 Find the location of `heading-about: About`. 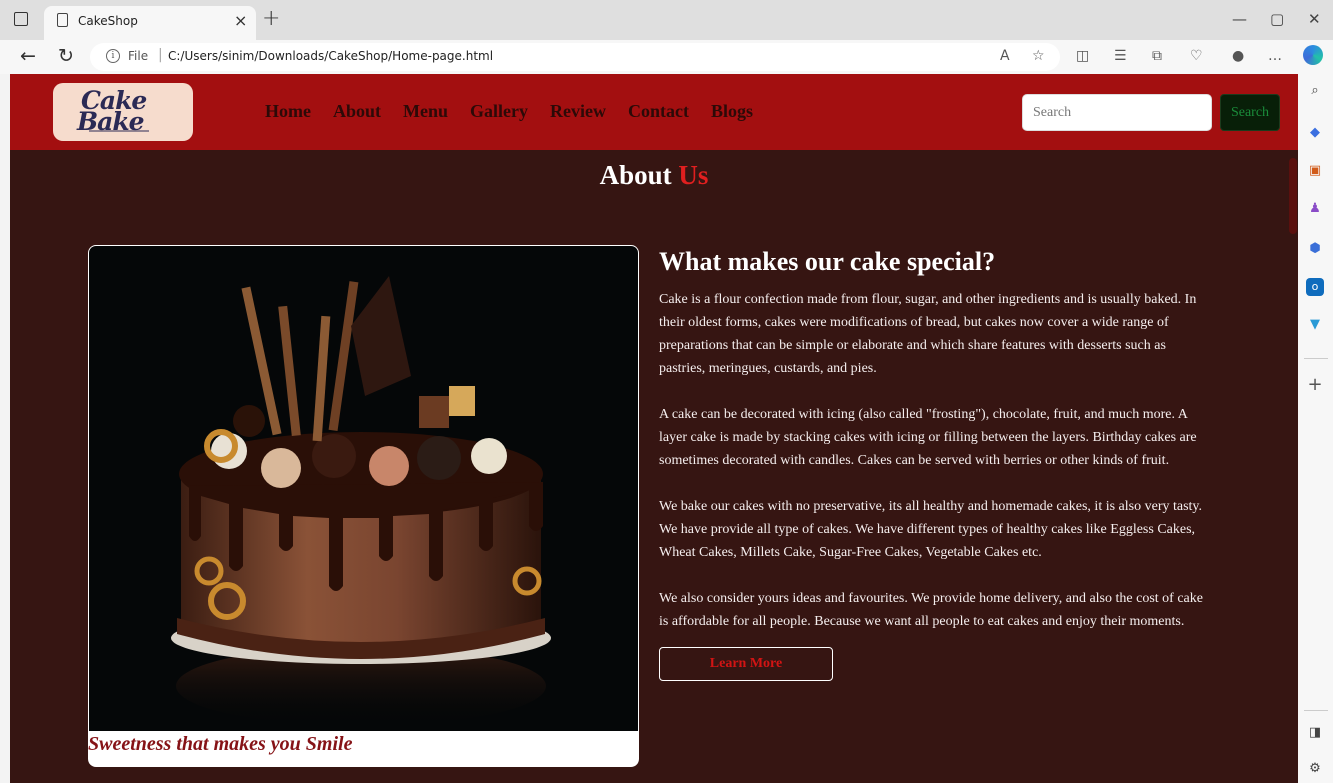

heading-about: About is located at coordinates (635, 175).